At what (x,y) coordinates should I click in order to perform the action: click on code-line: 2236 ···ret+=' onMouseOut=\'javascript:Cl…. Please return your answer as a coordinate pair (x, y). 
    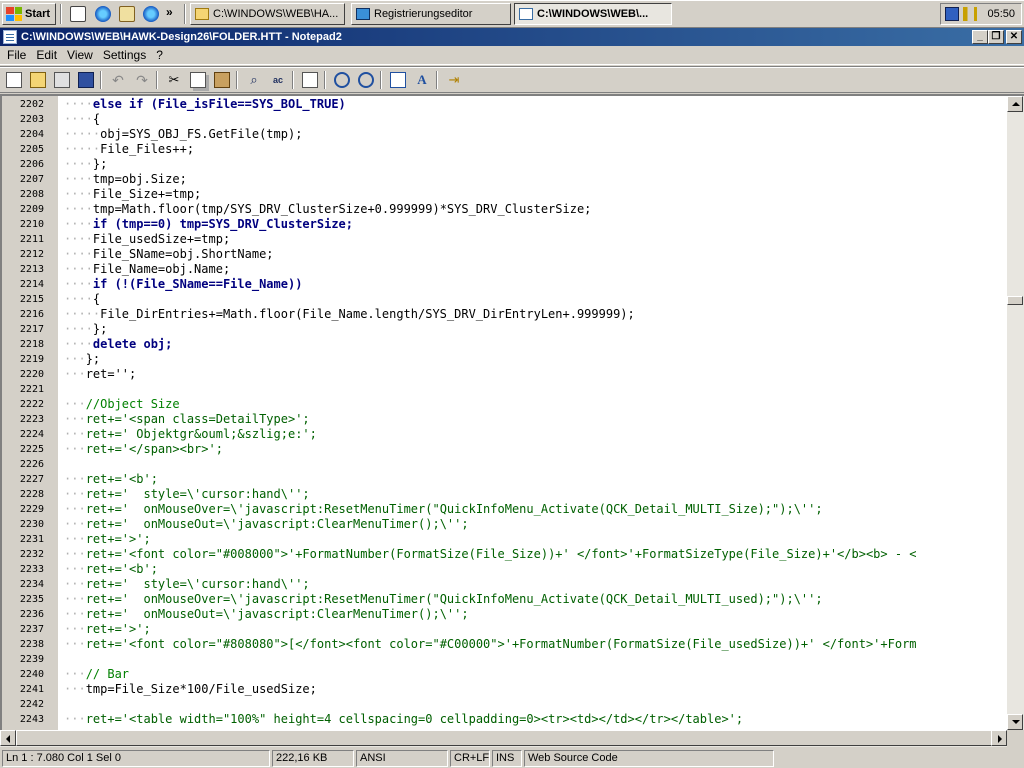
    Looking at the image, I should click on (504, 614).